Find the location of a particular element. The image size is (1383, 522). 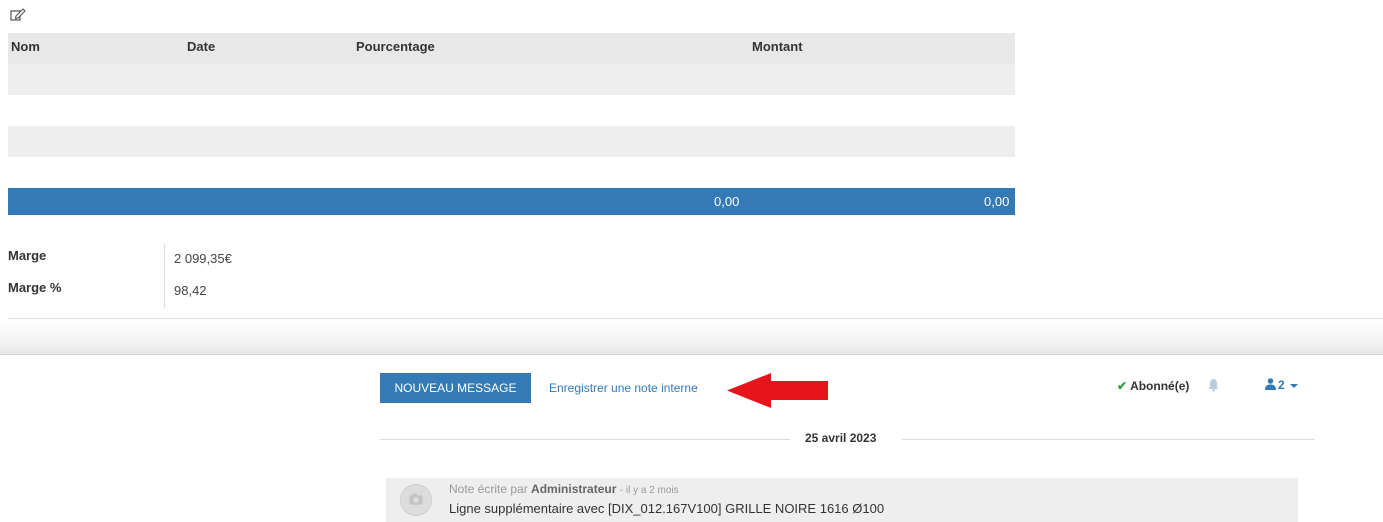

followers-count: 2 is located at coordinates (1281, 385).